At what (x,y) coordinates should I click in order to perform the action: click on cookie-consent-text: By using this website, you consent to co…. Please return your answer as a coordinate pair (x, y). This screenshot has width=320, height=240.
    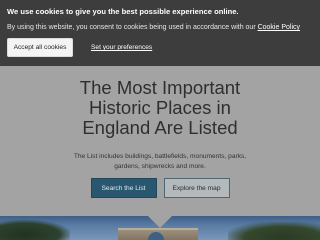
    Looking at the image, I should click on (160, 28).